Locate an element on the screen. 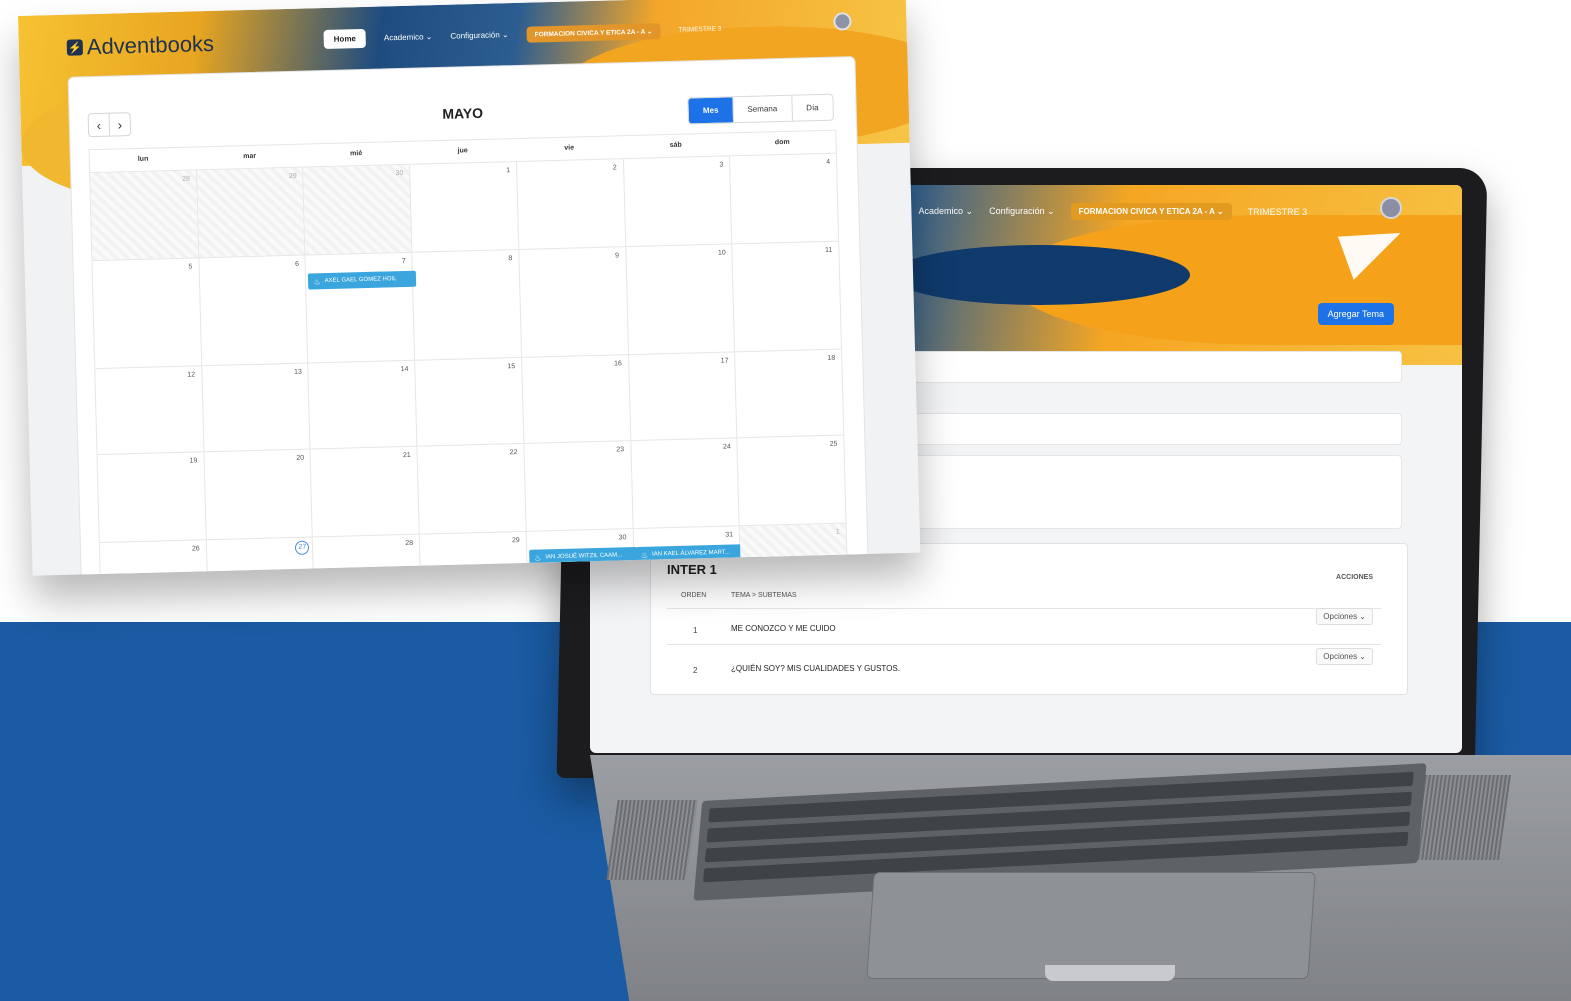 This screenshot has height=1001, width=1571. app-logo: ⚡ Adventbooks is located at coordinates (140, 45).